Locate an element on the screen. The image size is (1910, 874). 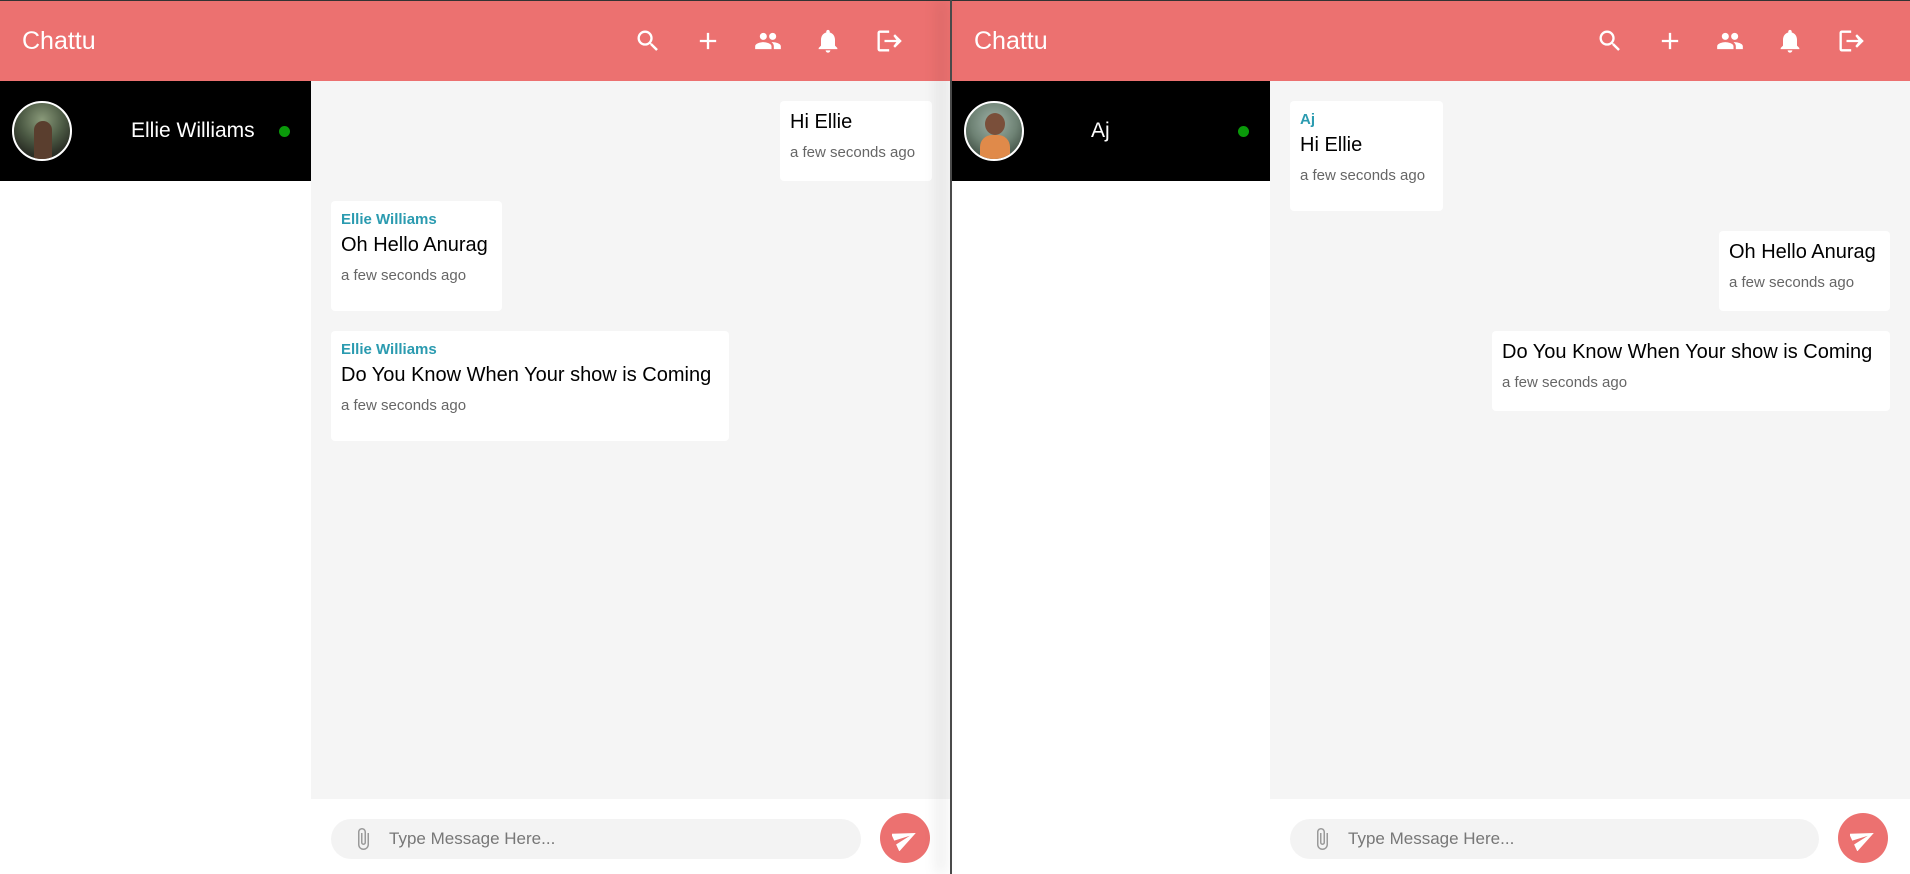
contact-item-ellie-williams: Ellie Williams is located at coordinates (155, 131).